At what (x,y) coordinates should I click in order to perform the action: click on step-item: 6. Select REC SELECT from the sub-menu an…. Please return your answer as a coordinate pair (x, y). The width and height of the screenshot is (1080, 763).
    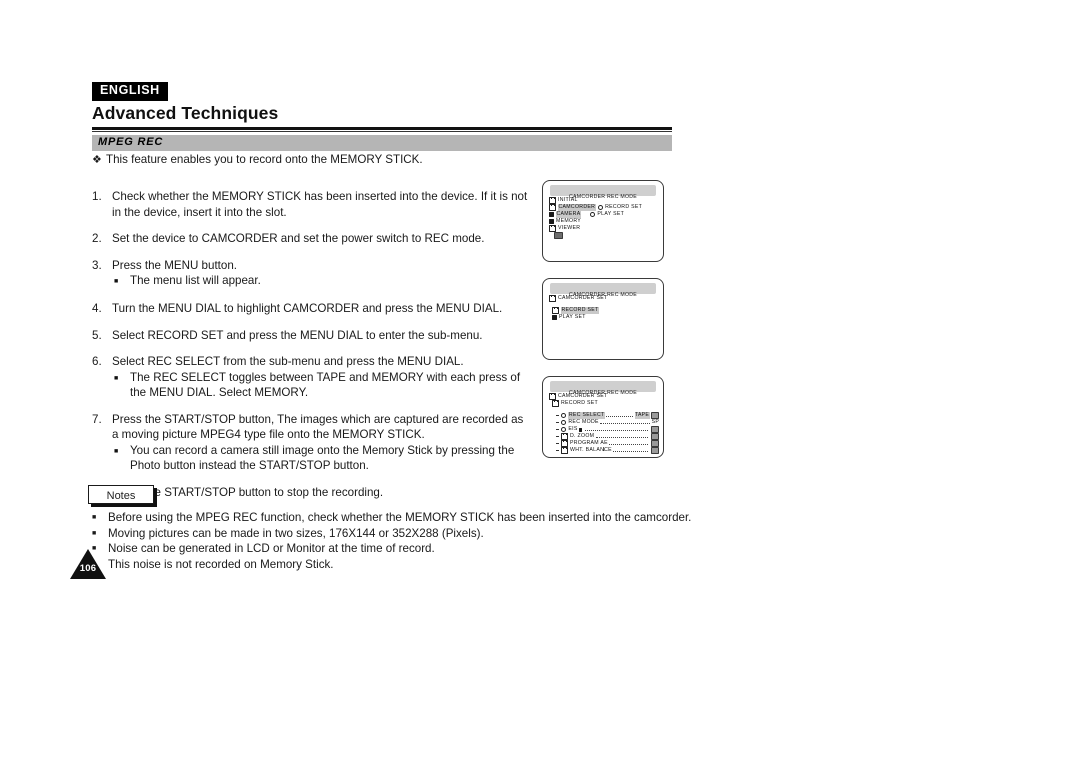
    Looking at the image, I should click on (312, 377).